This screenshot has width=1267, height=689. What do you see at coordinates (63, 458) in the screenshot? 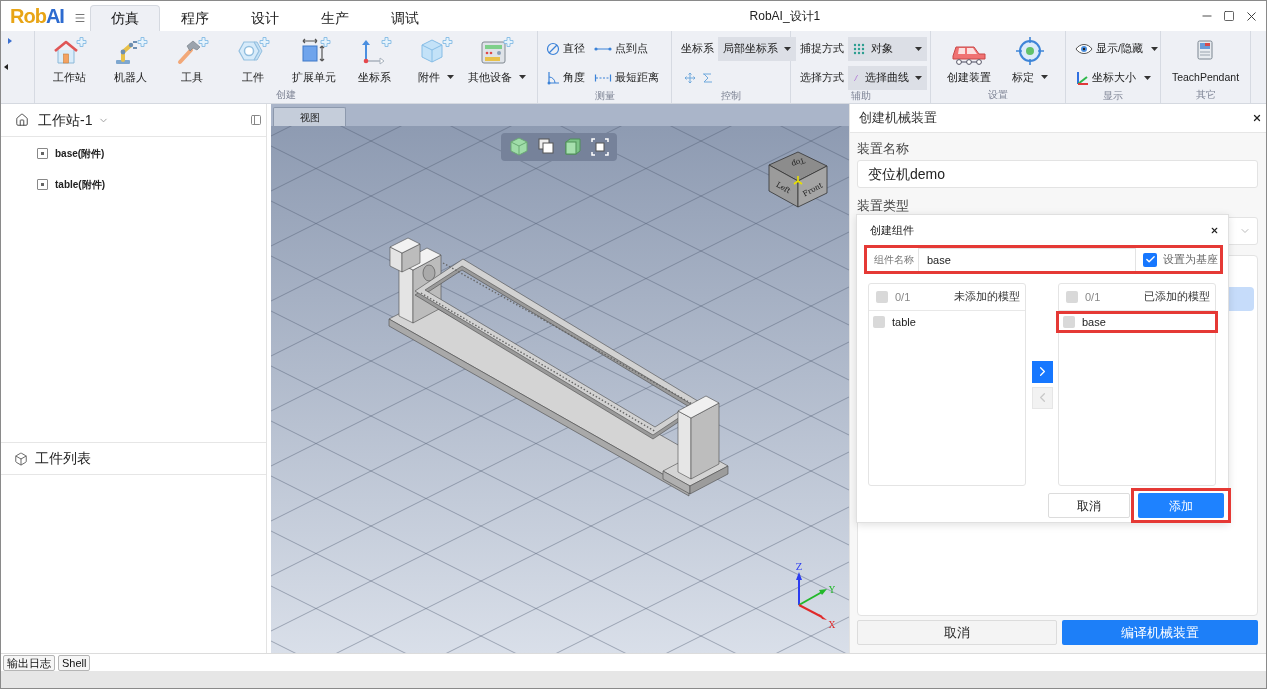
I see `section-title: 工件列表` at bounding box center [63, 458].